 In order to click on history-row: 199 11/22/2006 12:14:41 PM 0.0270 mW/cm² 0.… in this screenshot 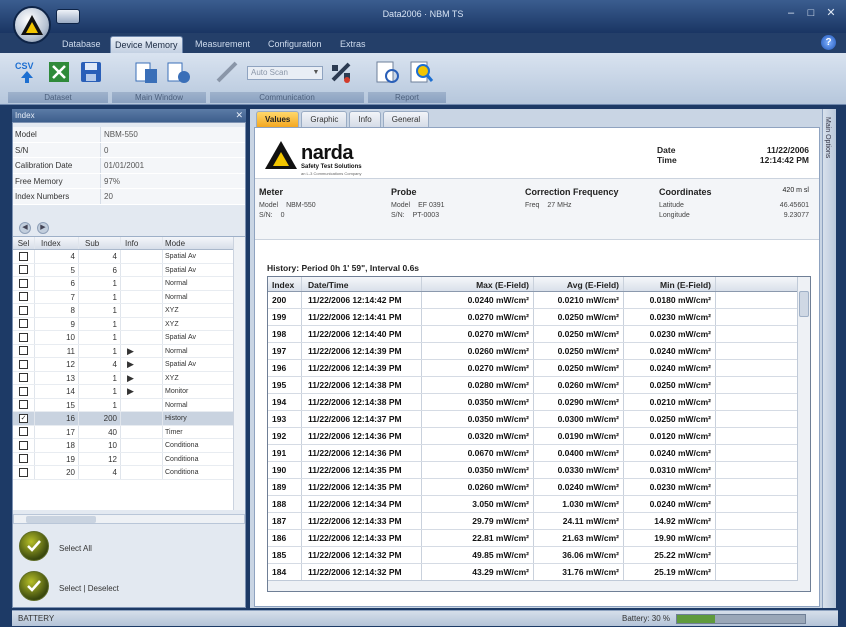, I will do `click(539, 317)`.